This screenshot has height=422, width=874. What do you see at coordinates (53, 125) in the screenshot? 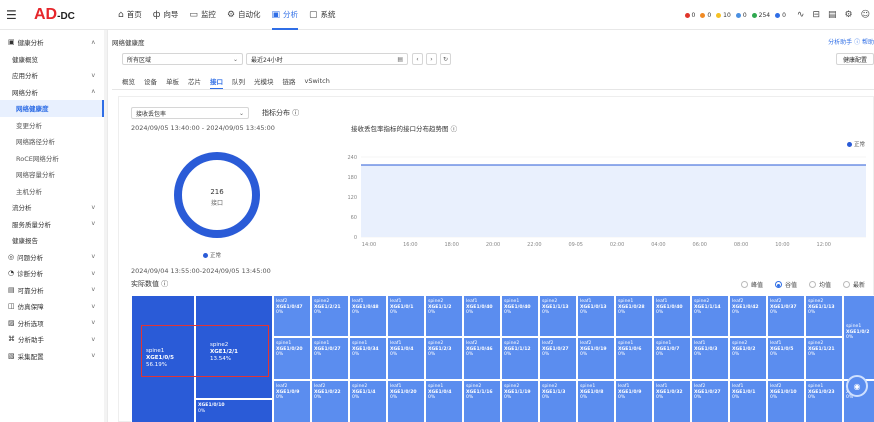
I see `sidebar-item-5: 变更分析` at bounding box center [53, 125].